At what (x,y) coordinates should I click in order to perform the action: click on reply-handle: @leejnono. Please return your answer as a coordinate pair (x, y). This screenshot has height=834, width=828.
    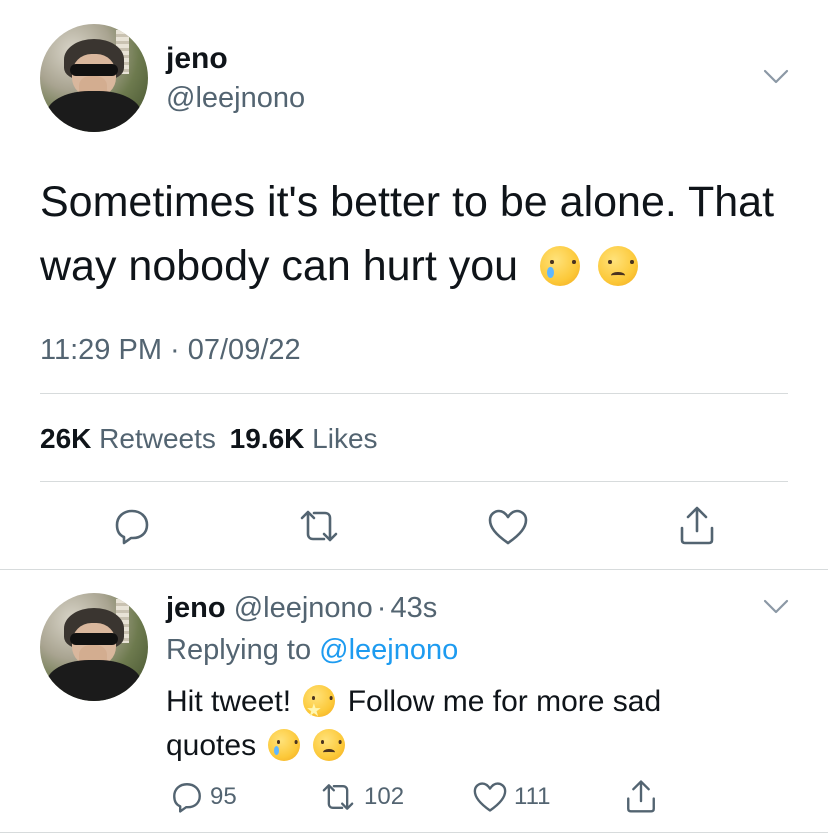
    Looking at the image, I should click on (303, 608).